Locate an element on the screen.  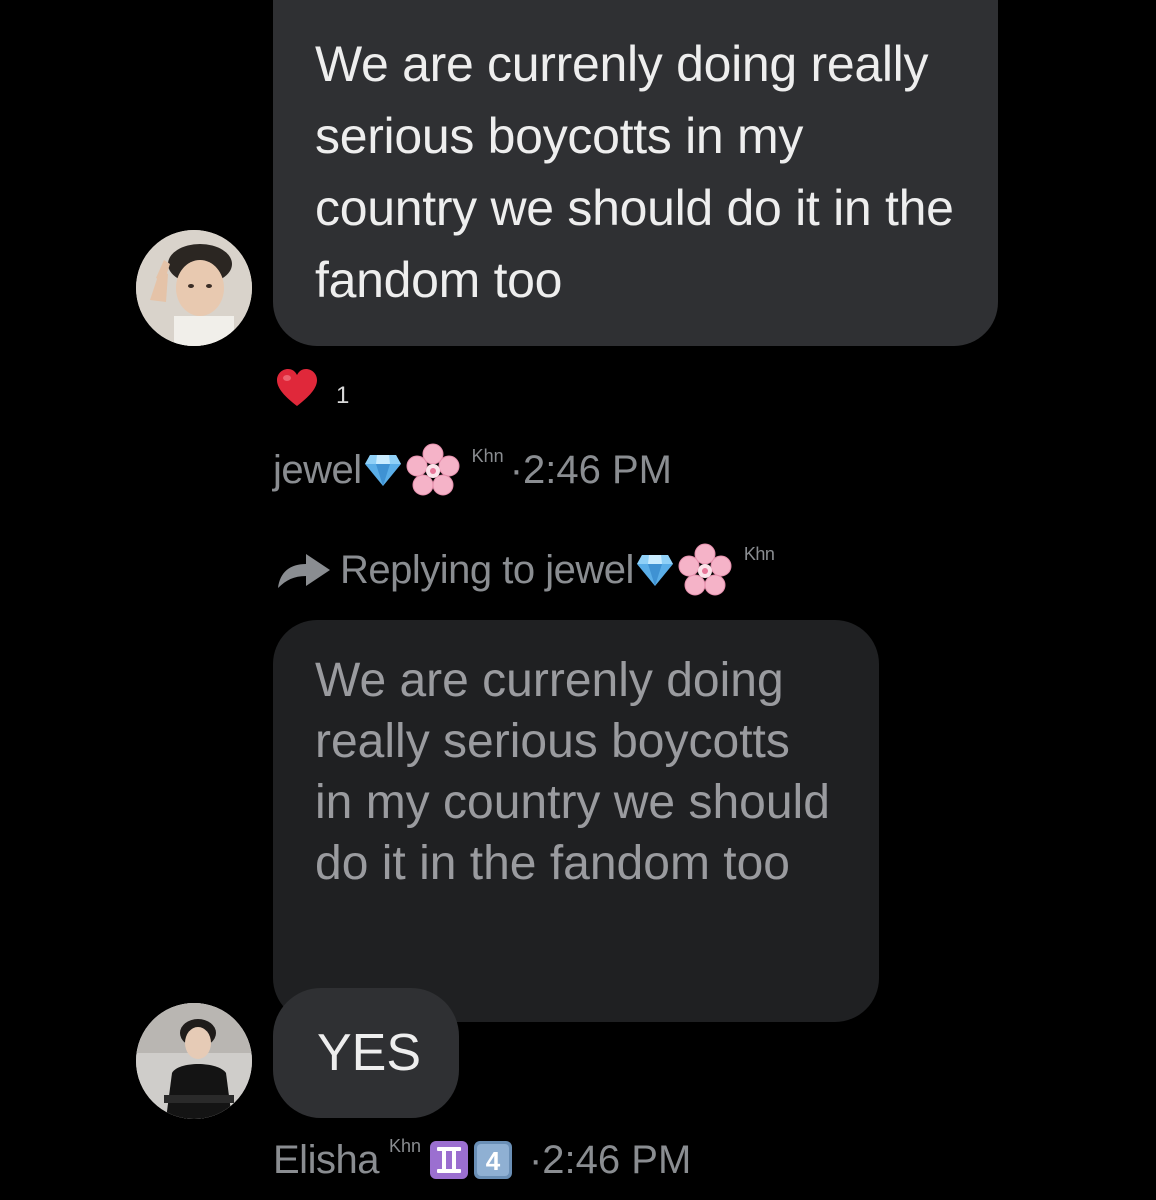
reply-arrow-icon is located at coordinates (304, 571).